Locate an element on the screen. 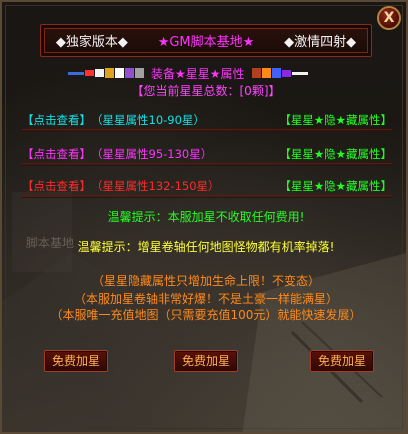 Image resolution: width=408 pixels, height=434 pixels. tip-free-star: 温馨提示：本服加星不收取任何费用! is located at coordinates (206, 217).